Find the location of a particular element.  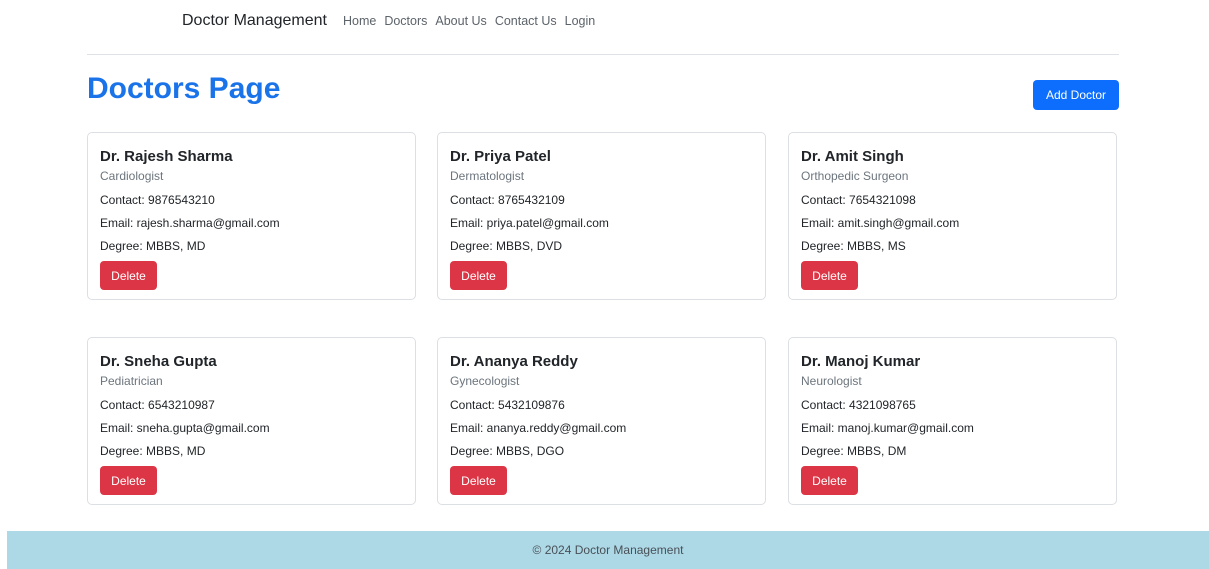

doctor-degree: Degree: MBBS, DM is located at coordinates (854, 451).